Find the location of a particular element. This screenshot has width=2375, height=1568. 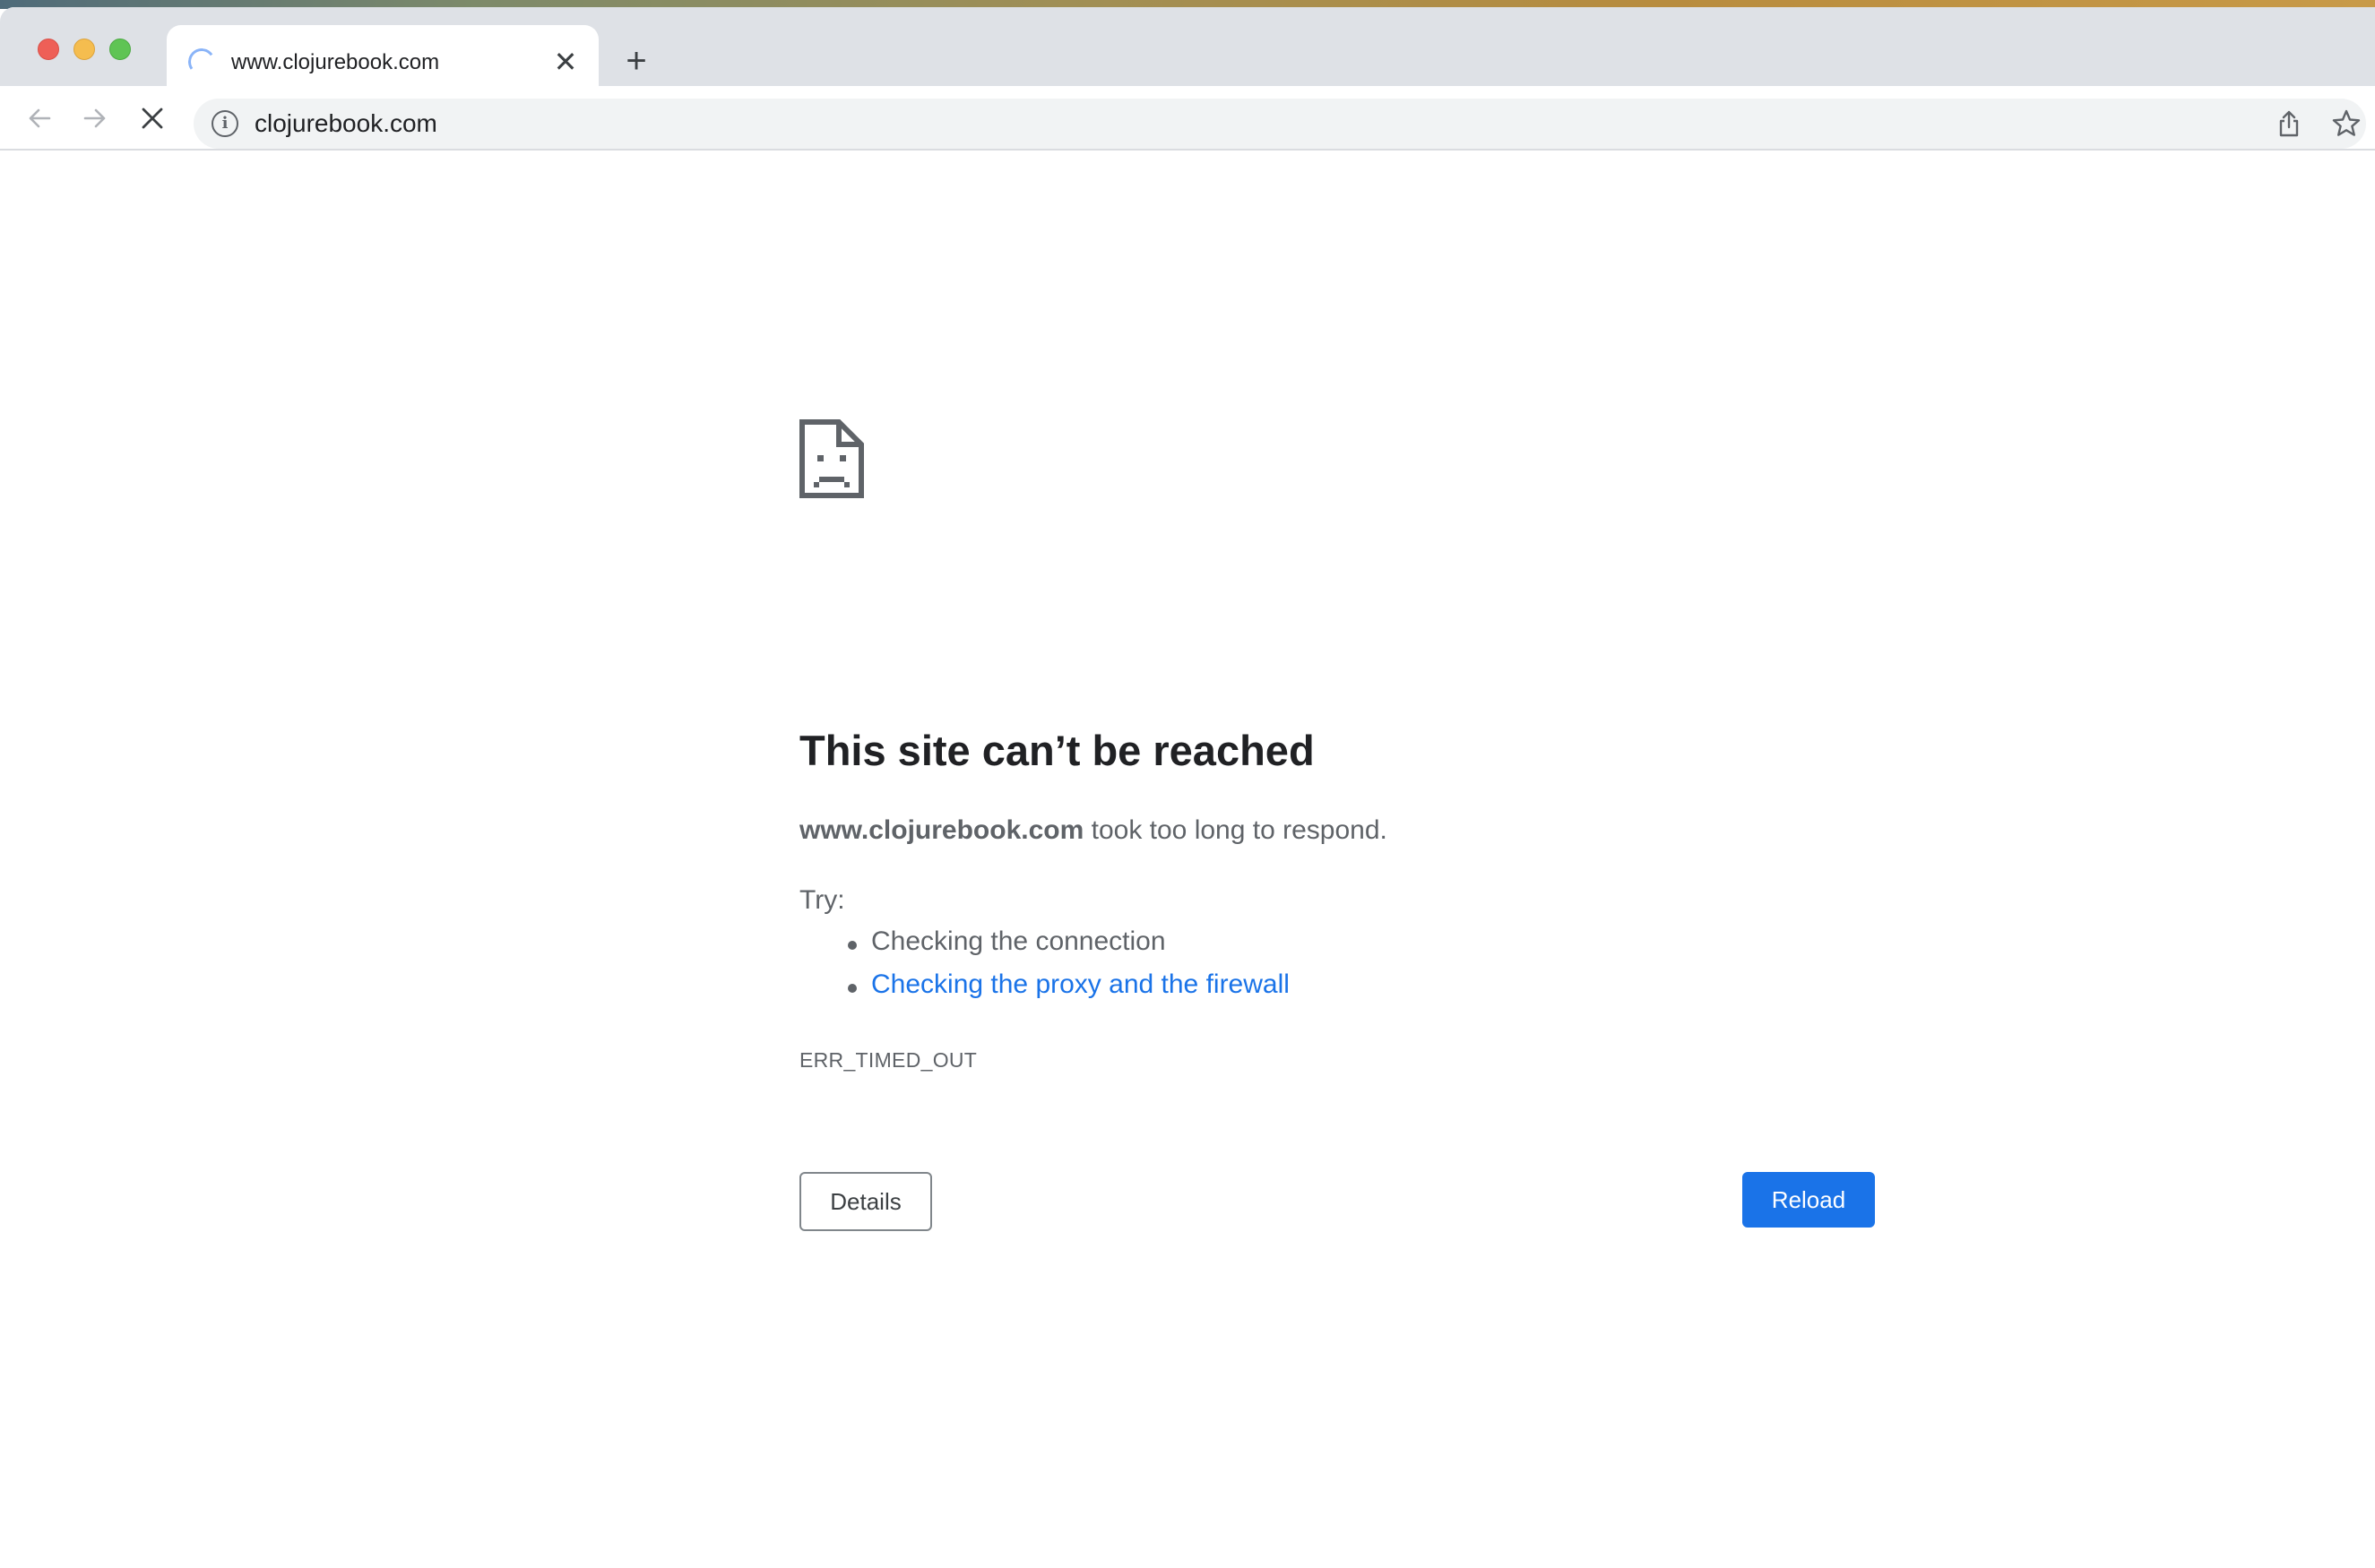

site-info-icon: i is located at coordinates (225, 124).